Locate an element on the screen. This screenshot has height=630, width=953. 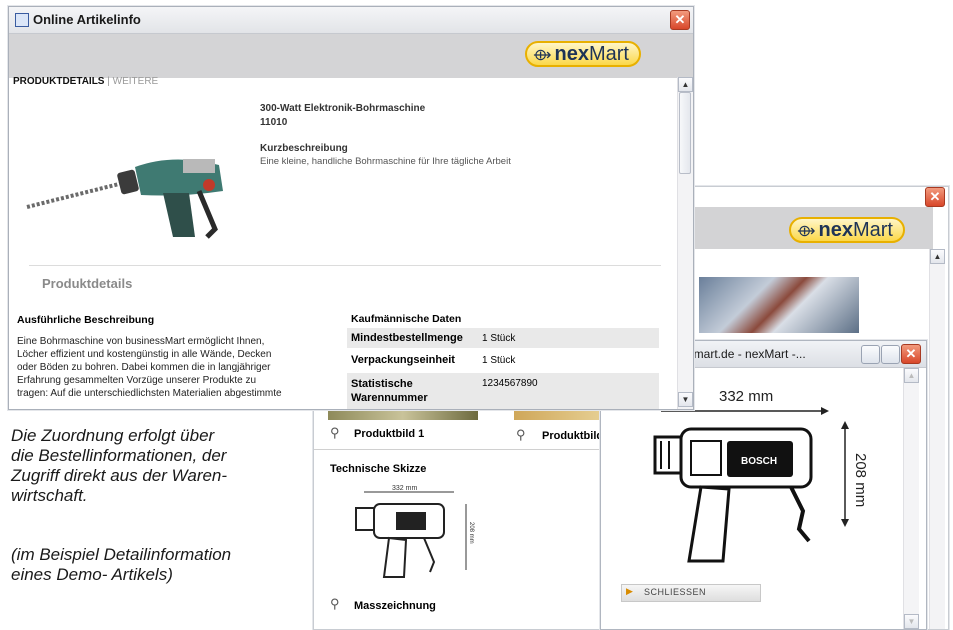
produktdetails-section-title: Produktdetails is located at coordinates (87, 283).